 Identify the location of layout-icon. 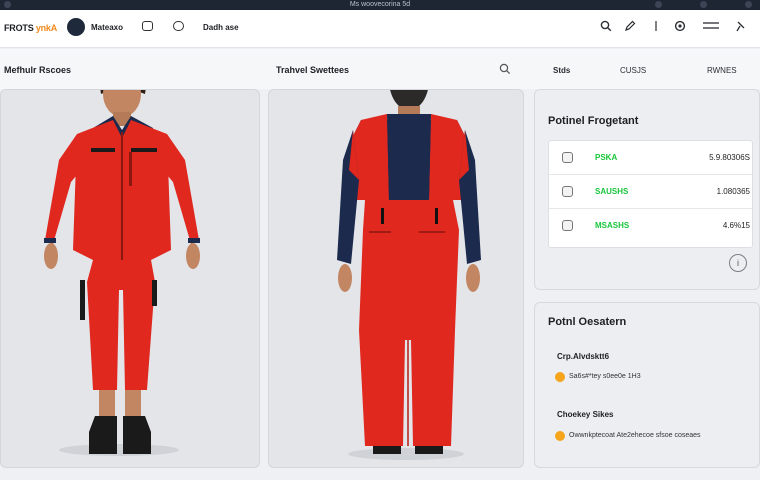
(147, 26).